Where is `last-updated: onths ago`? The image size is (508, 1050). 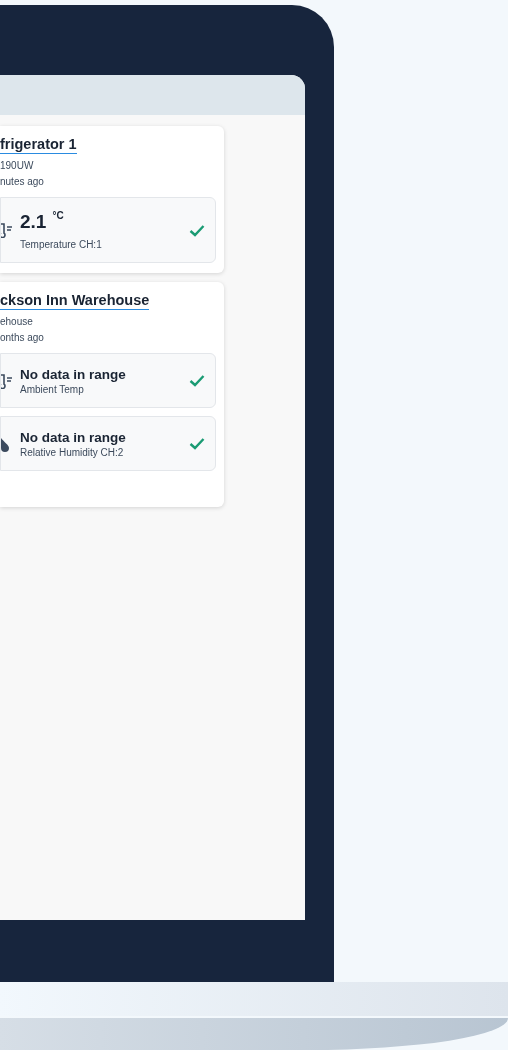 last-updated: onths ago is located at coordinates (22, 337).